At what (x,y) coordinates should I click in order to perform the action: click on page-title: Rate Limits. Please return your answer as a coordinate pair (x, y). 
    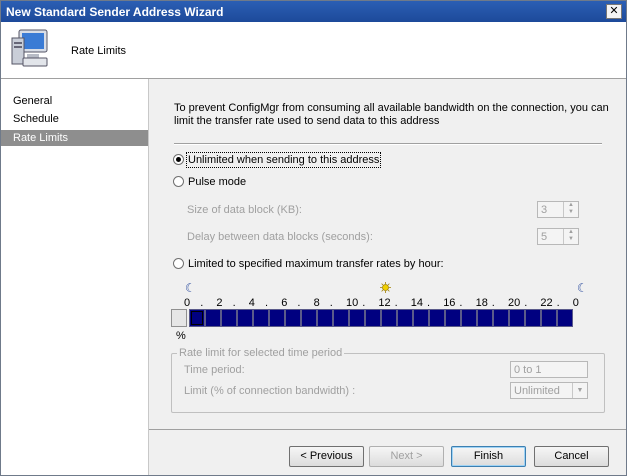
    Looking at the image, I should click on (99, 51).